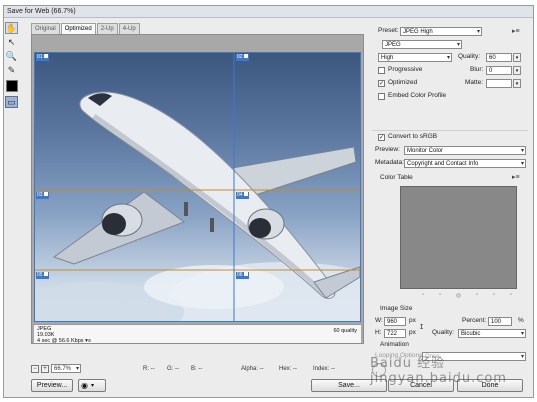 The height and width of the screenshot is (402, 537). What do you see at coordinates (35, 368) in the screenshot?
I see `zoom-out-button: −` at bounding box center [35, 368].